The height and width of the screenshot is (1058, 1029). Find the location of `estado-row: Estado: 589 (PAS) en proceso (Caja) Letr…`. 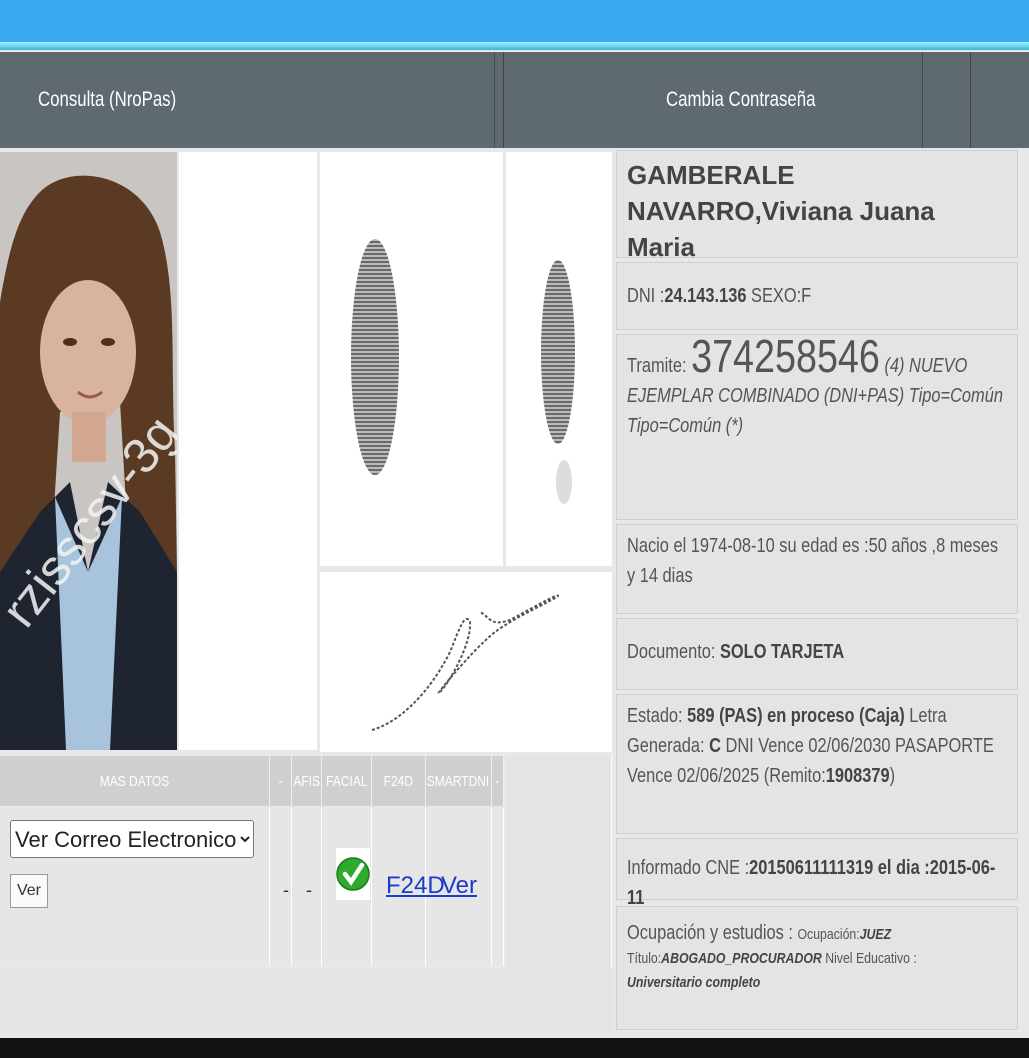

estado-row: Estado: 589 (PAS) en proceso (Caja) Letr… is located at coordinates (817, 764).